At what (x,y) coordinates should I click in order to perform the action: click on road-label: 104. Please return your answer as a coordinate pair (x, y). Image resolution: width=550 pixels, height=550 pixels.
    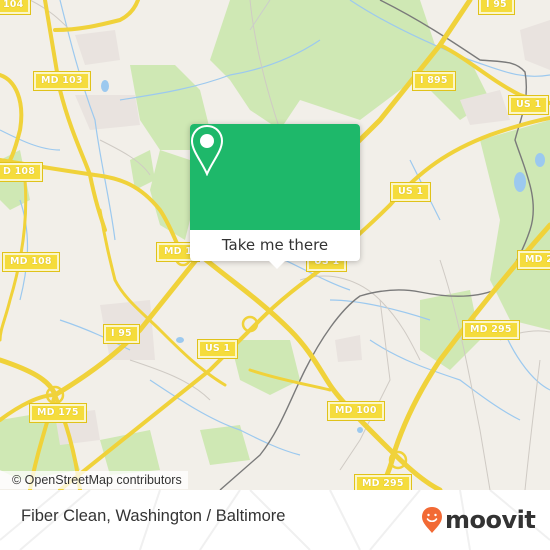
    Looking at the image, I should click on (16, 7).